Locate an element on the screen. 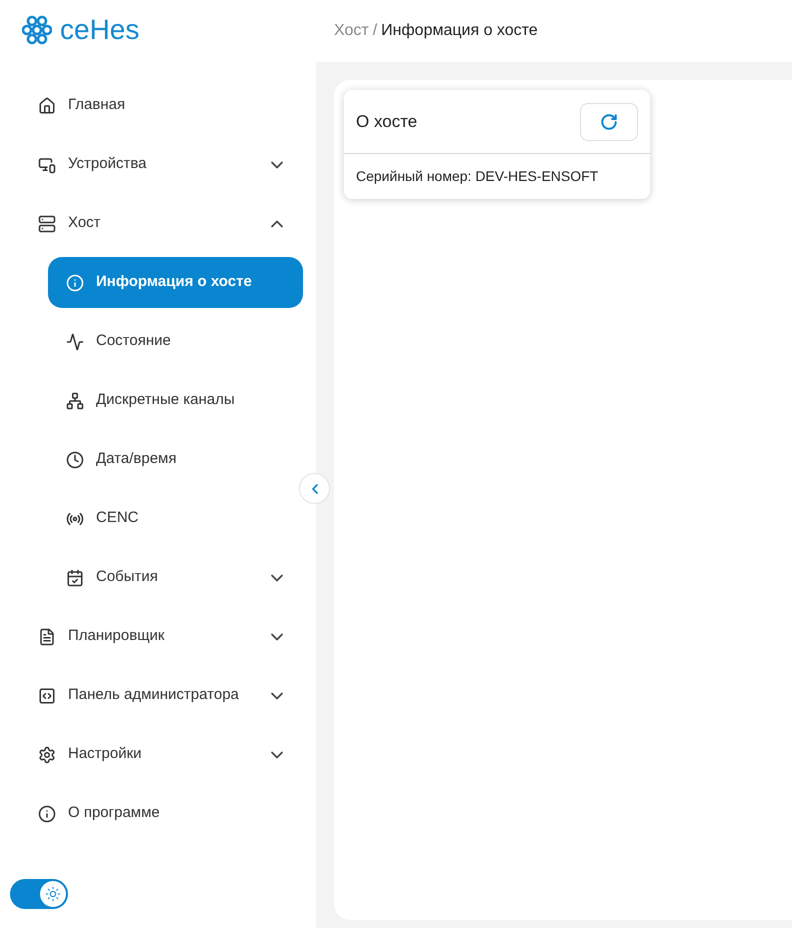 The image size is (792, 928). nav-item: Устройства is located at coordinates (156, 164).